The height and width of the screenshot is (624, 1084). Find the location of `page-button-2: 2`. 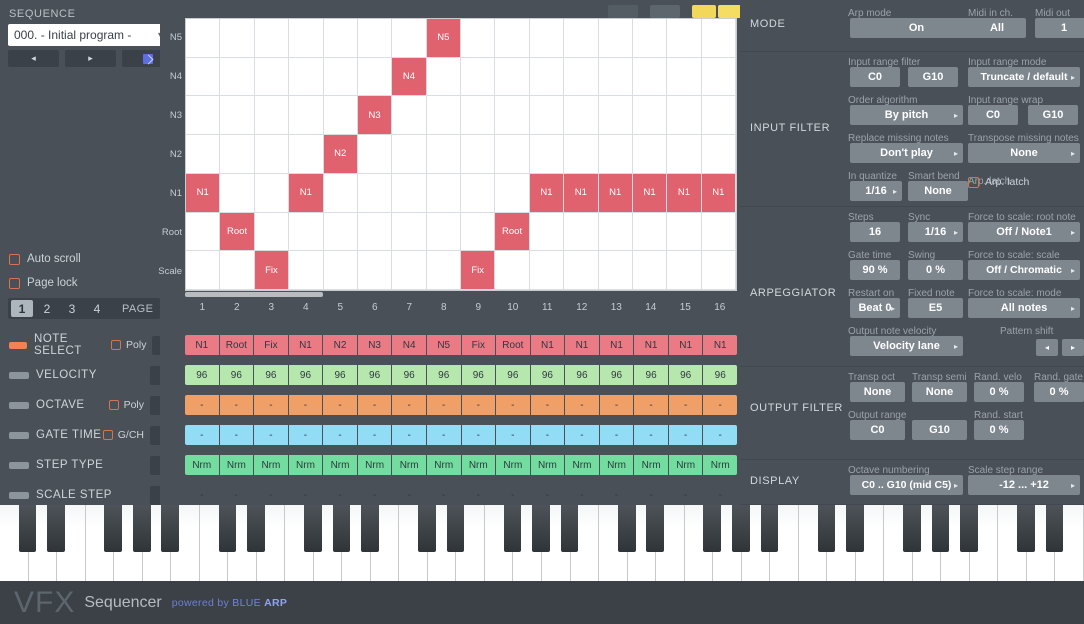

page-button-2: 2 is located at coordinates (47, 308).